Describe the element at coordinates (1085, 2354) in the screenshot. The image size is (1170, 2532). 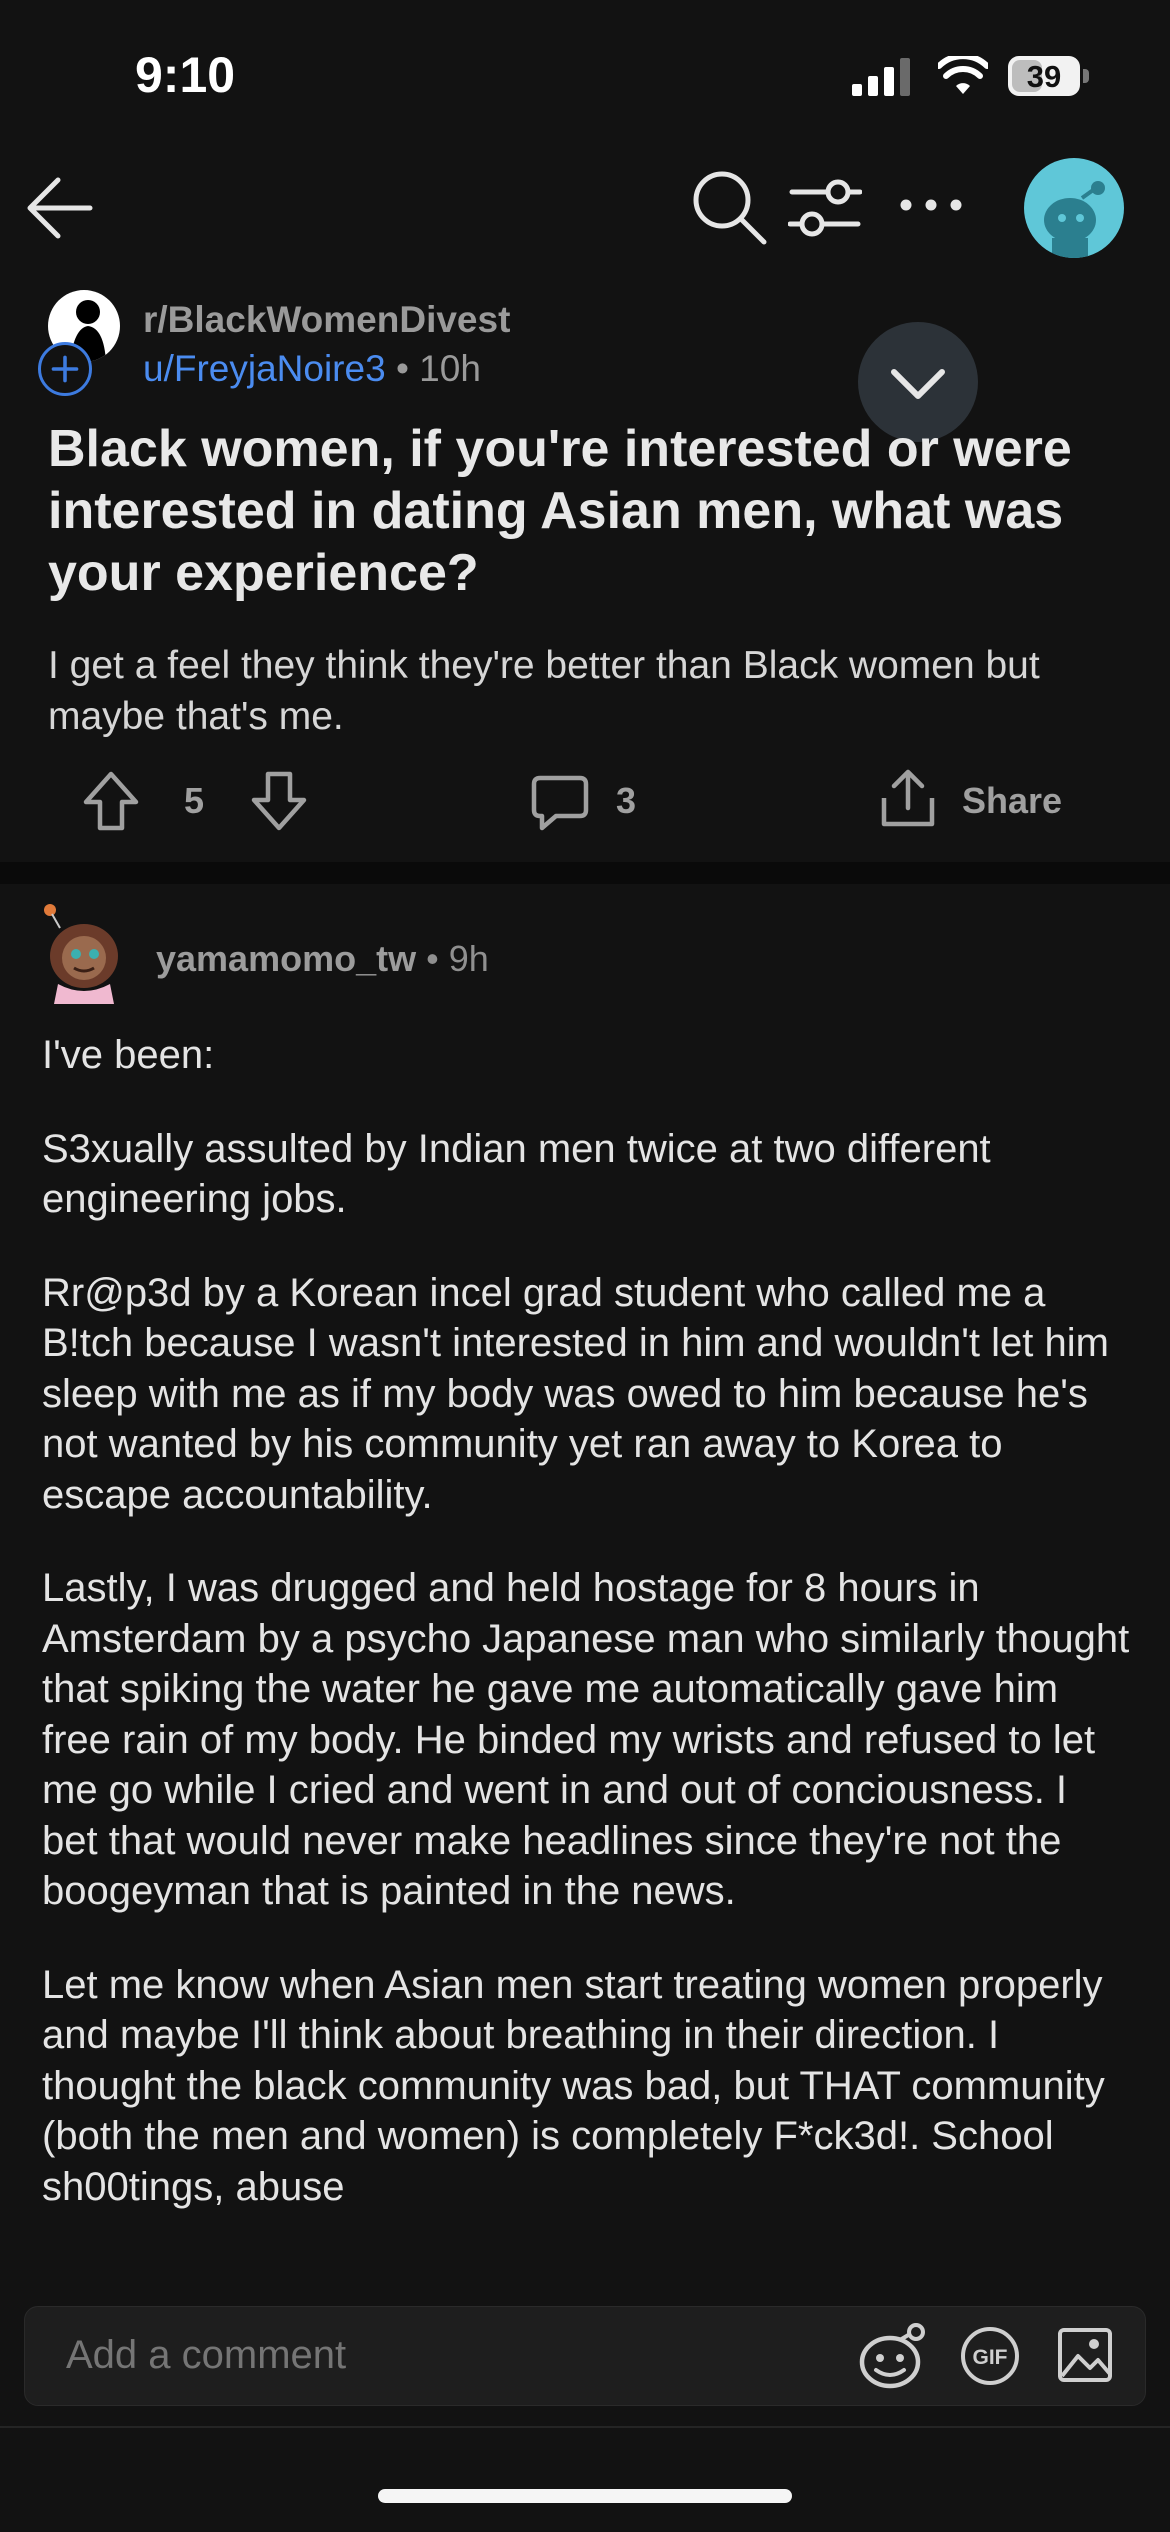
I see `image-icon` at that location.